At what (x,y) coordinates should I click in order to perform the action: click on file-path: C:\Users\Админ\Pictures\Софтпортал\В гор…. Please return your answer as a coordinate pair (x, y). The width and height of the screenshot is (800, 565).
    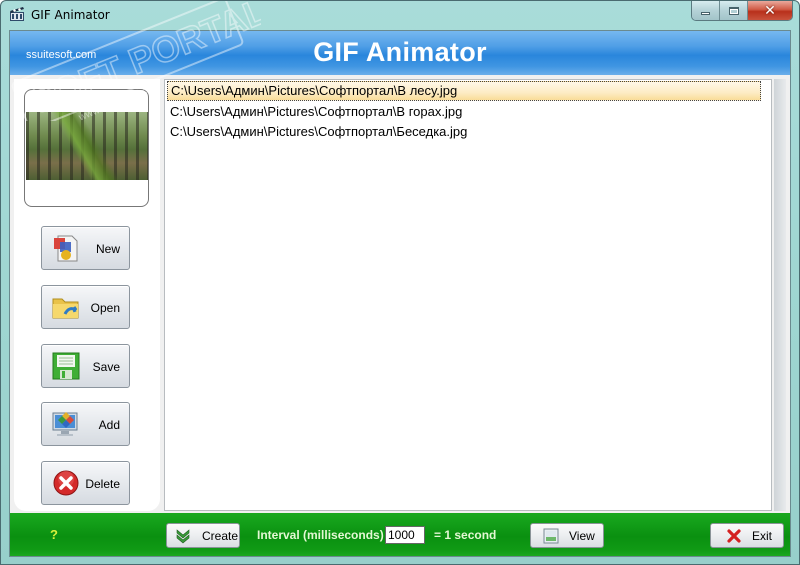
    Looking at the image, I should click on (316, 111).